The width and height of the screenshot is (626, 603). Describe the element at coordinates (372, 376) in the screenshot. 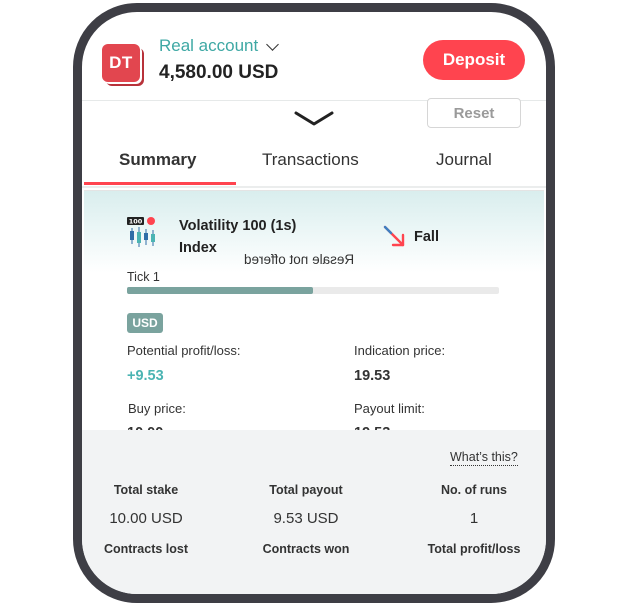

I see `indication-price-value: 19.53` at that location.